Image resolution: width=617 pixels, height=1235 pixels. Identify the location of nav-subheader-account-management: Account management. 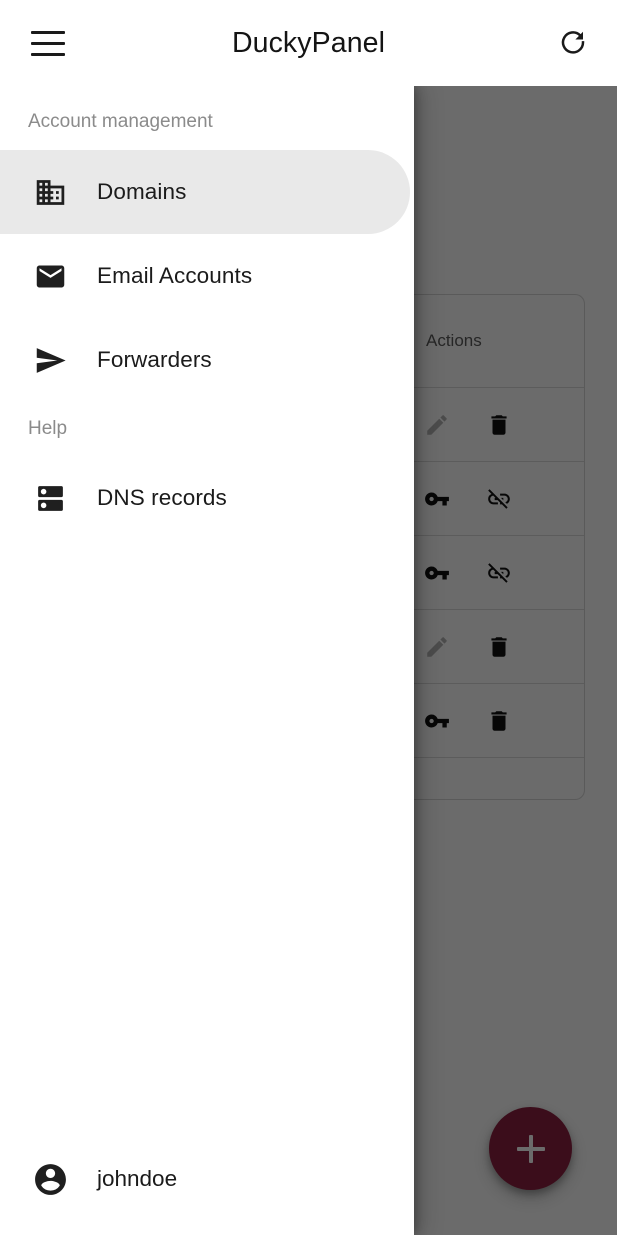
(120, 121).